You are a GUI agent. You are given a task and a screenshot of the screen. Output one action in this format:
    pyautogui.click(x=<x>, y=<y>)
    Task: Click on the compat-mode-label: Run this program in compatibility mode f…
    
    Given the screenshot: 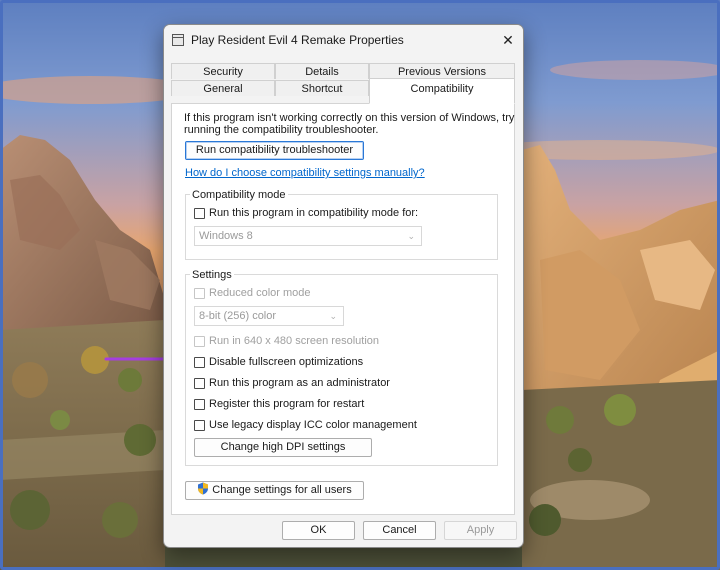 What is the action you would take?
    pyautogui.click(x=314, y=213)
    